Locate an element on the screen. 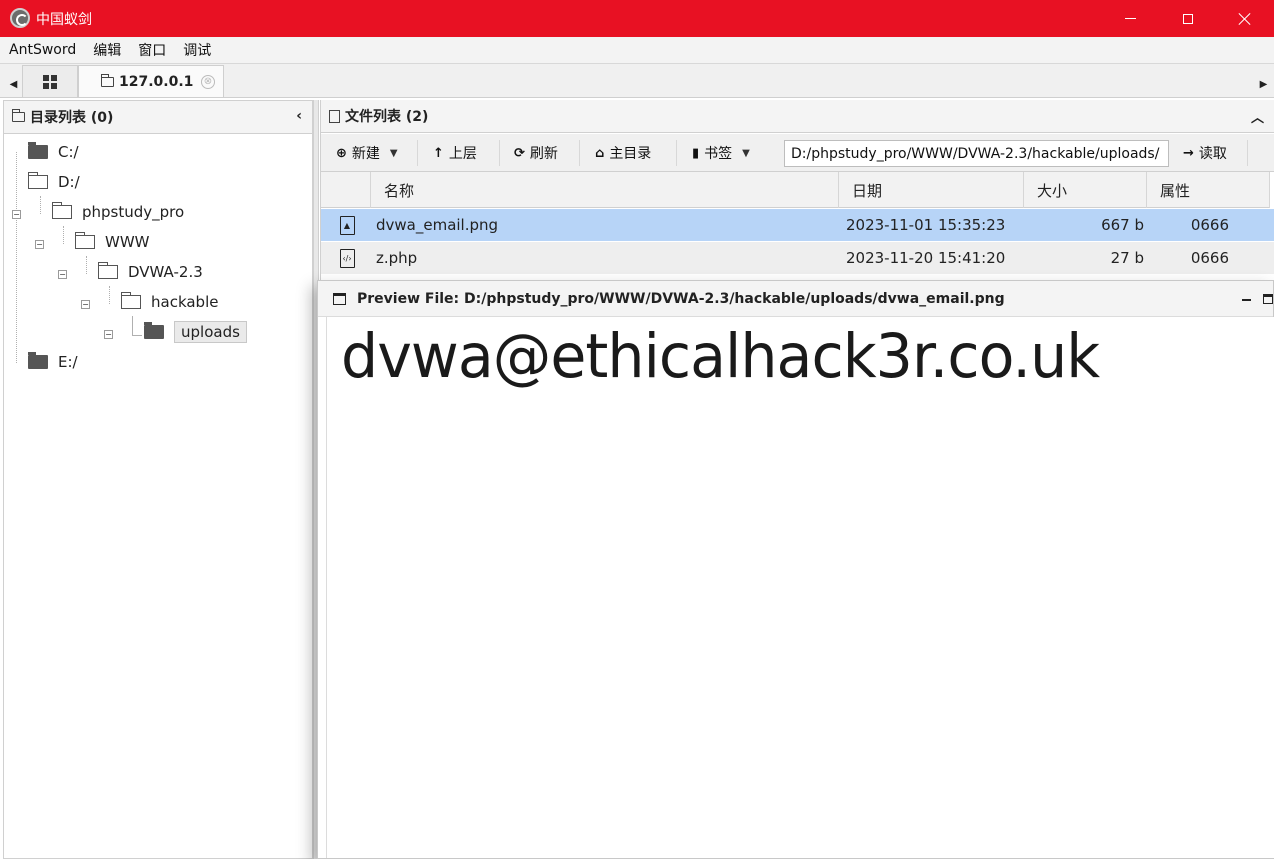 Image resolution: width=1274 pixels, height=859 pixels. bookmark-icon: ▮ is located at coordinates (696, 153).